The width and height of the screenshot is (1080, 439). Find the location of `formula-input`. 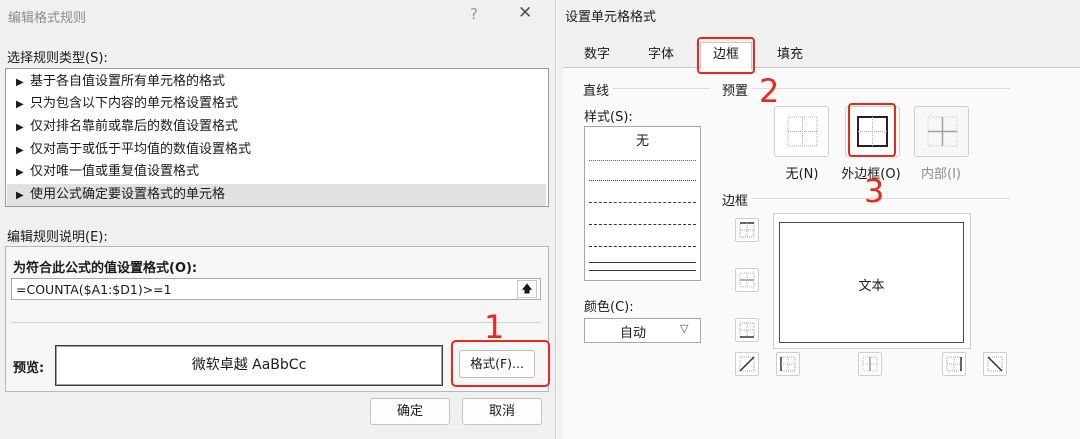

formula-input is located at coordinates (276, 289).